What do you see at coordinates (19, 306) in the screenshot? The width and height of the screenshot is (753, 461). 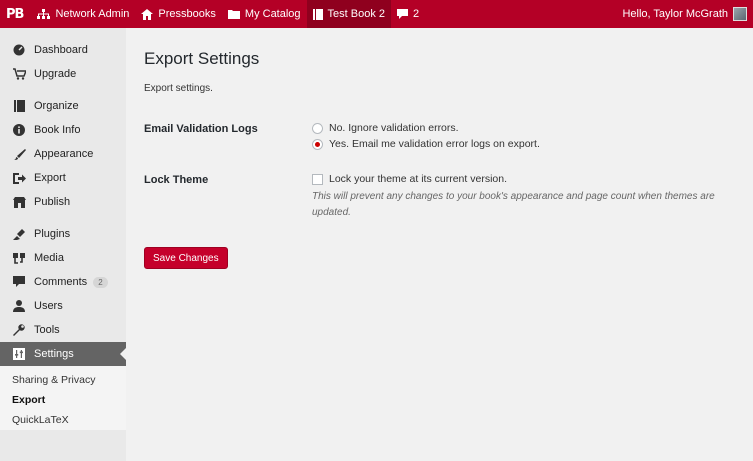 I see `users-icon` at bounding box center [19, 306].